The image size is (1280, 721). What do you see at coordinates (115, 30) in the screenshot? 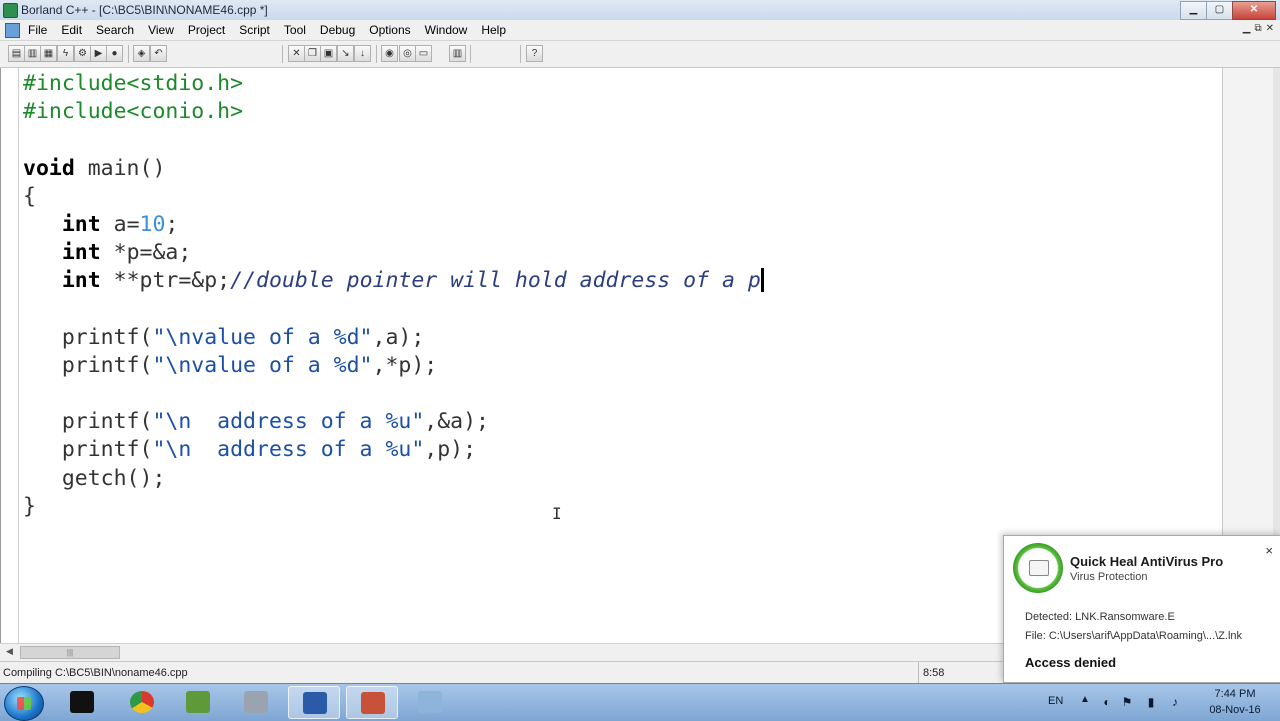
I see `menu-search: Search` at bounding box center [115, 30].